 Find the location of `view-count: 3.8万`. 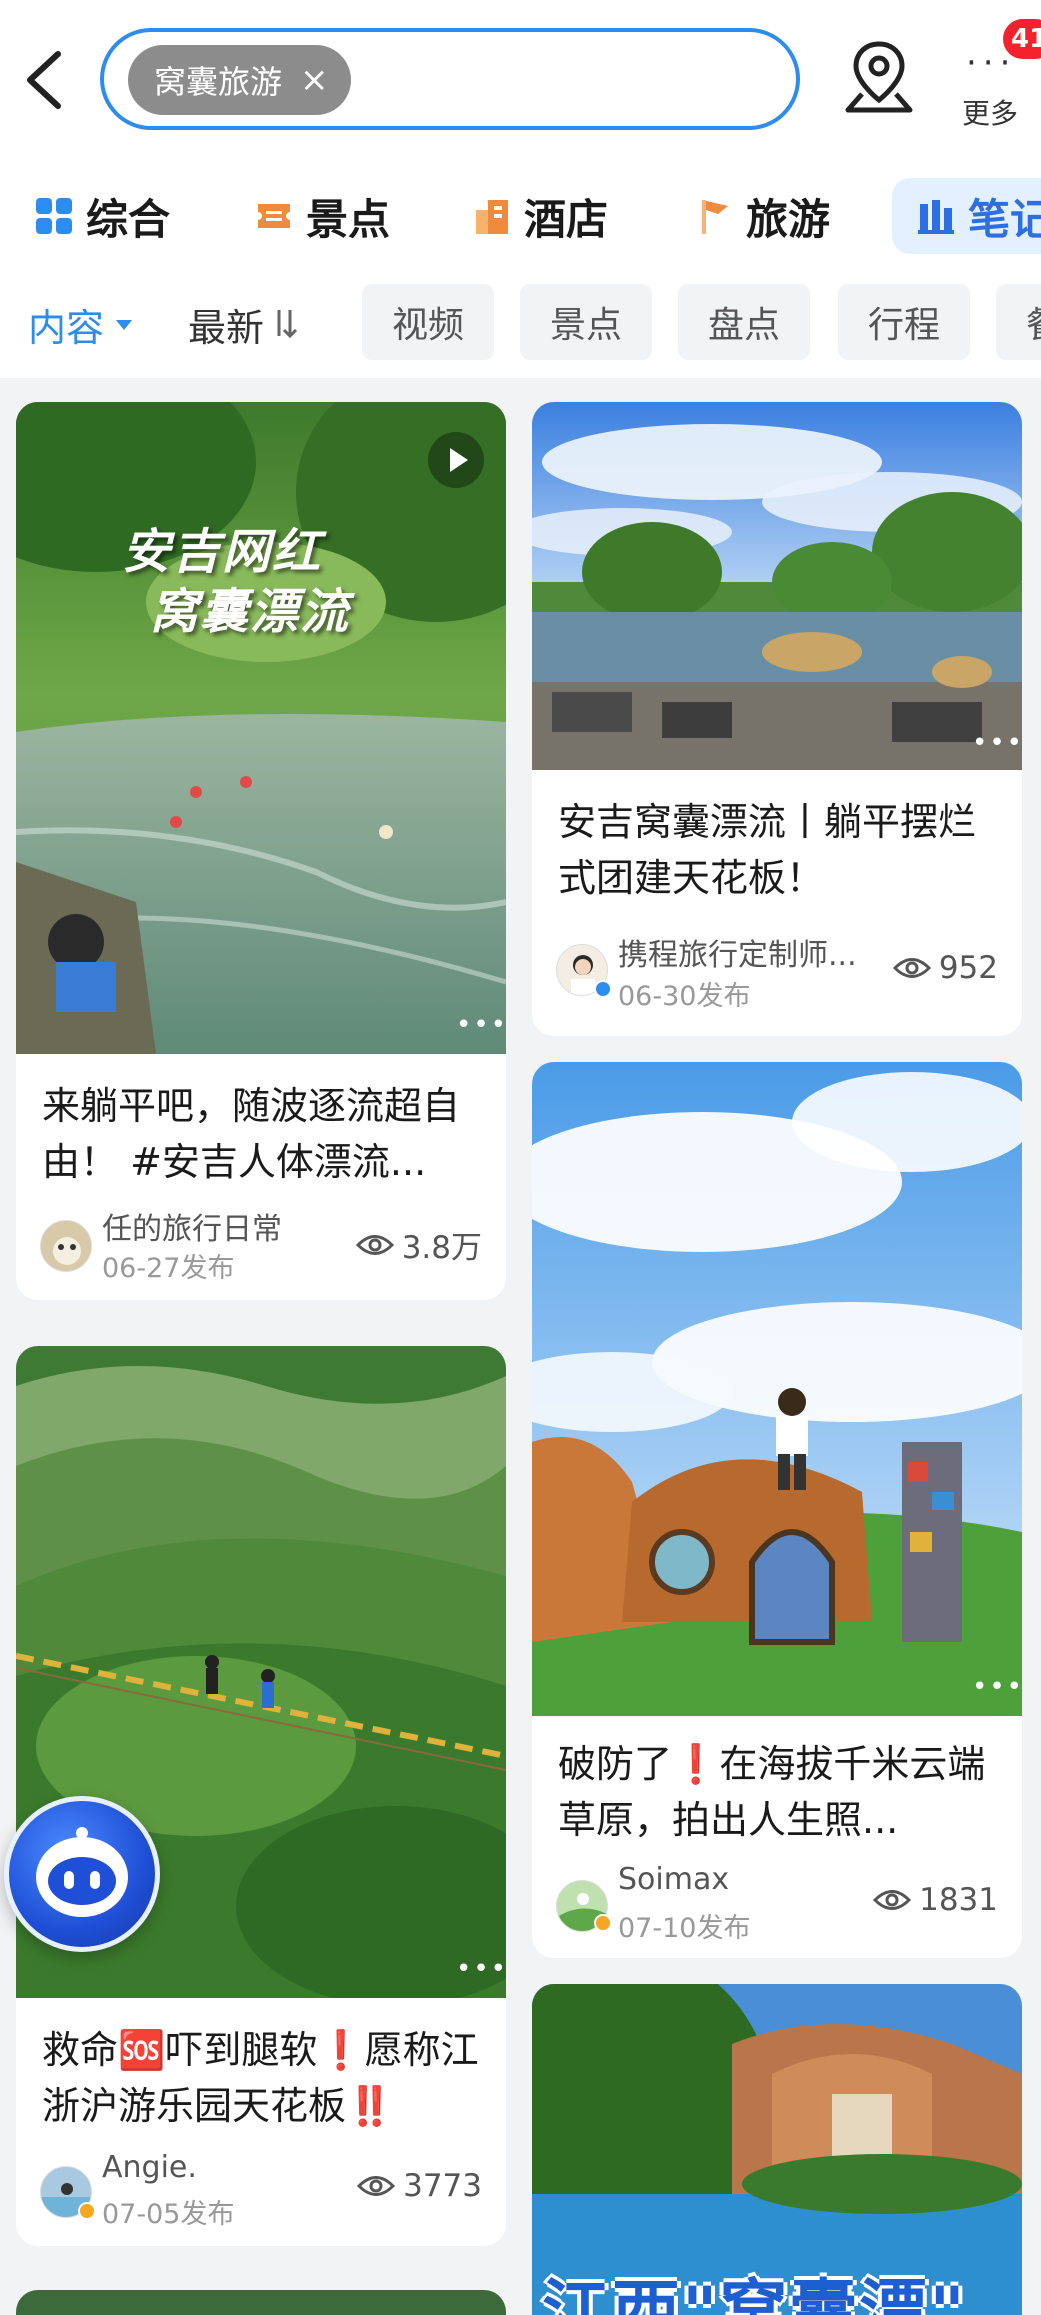

view-count: 3.8万 is located at coordinates (418, 1244).